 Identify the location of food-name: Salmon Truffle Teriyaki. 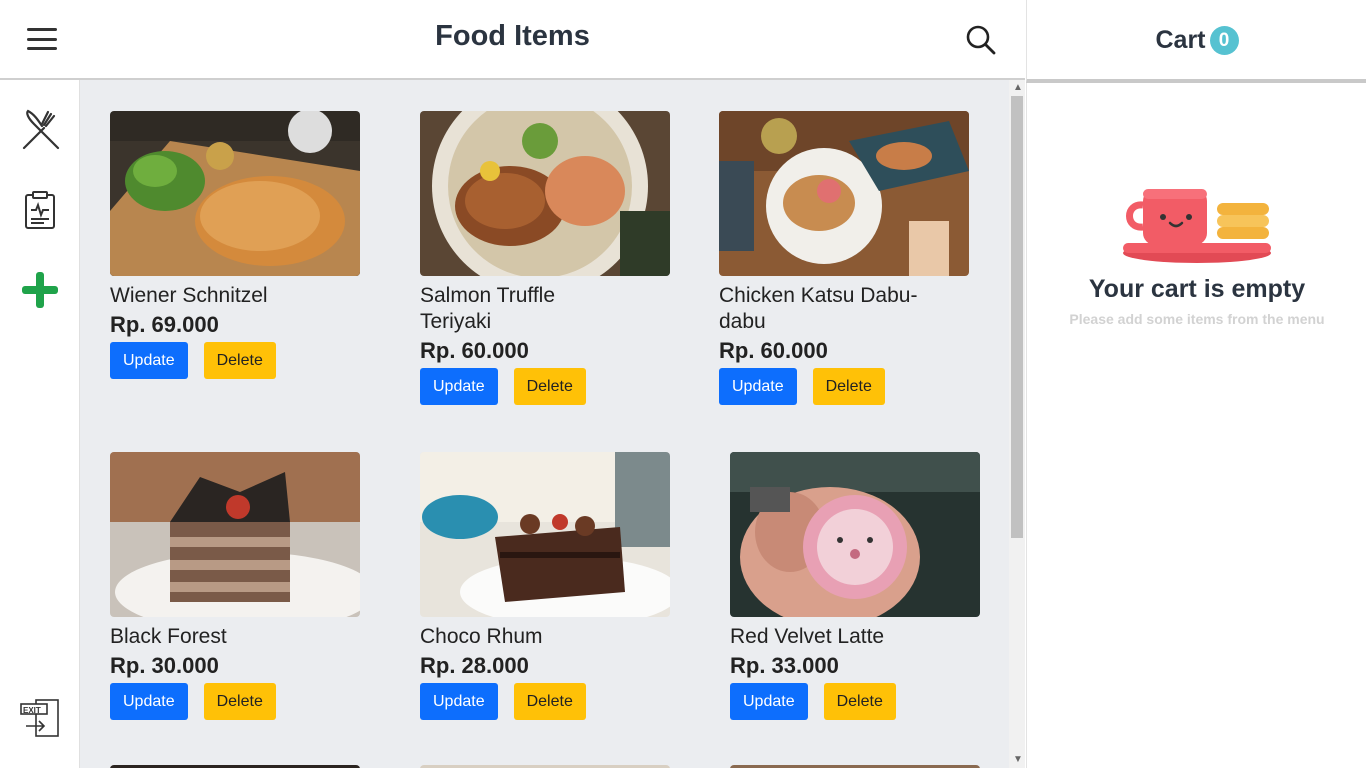
(488, 308).